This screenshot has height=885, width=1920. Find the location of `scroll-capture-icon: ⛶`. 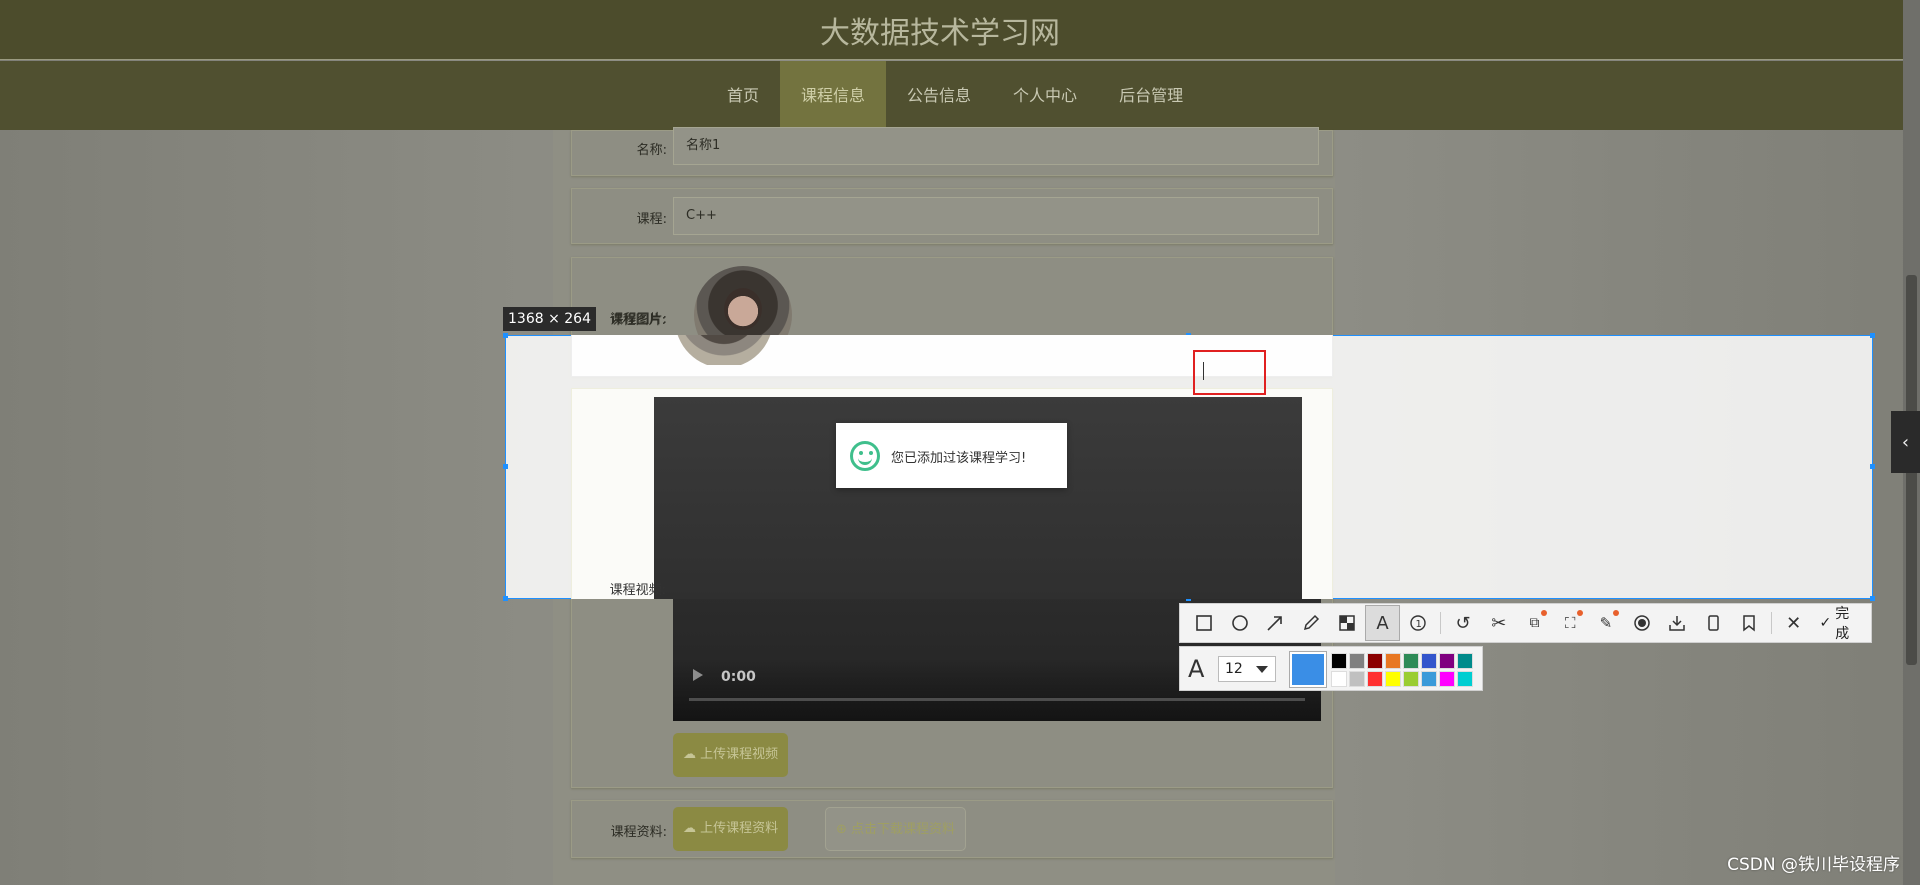

scroll-capture-icon: ⛶ is located at coordinates (1570, 623).